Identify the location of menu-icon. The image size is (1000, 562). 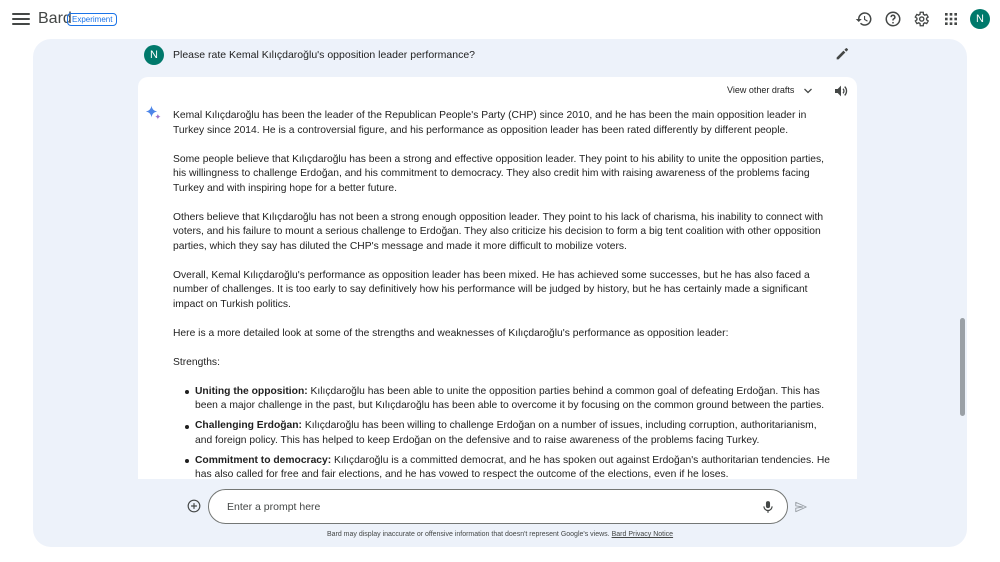
(21, 19).